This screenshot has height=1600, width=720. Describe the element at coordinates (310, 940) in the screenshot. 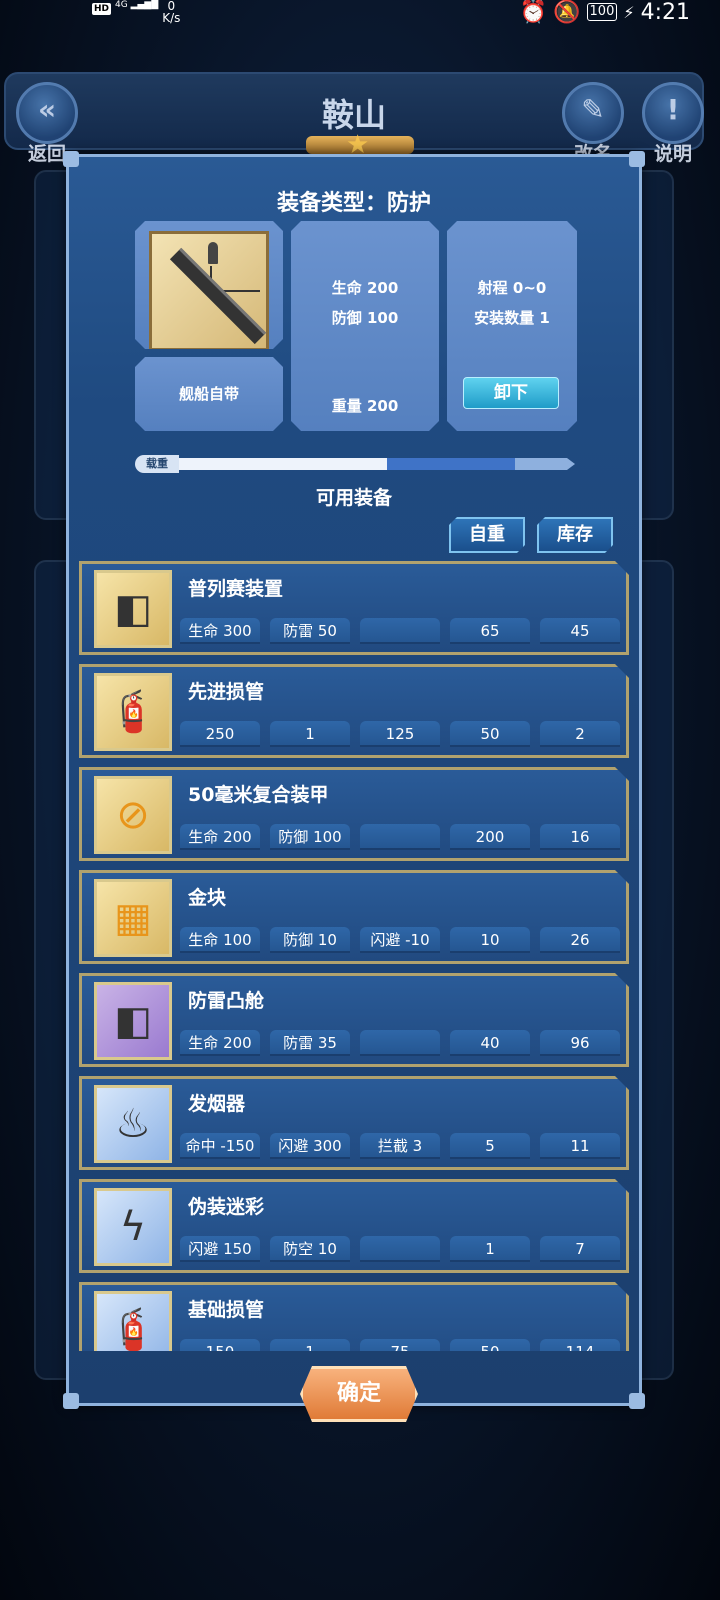

I see `equipment-stat-cell: 防御 10` at that location.